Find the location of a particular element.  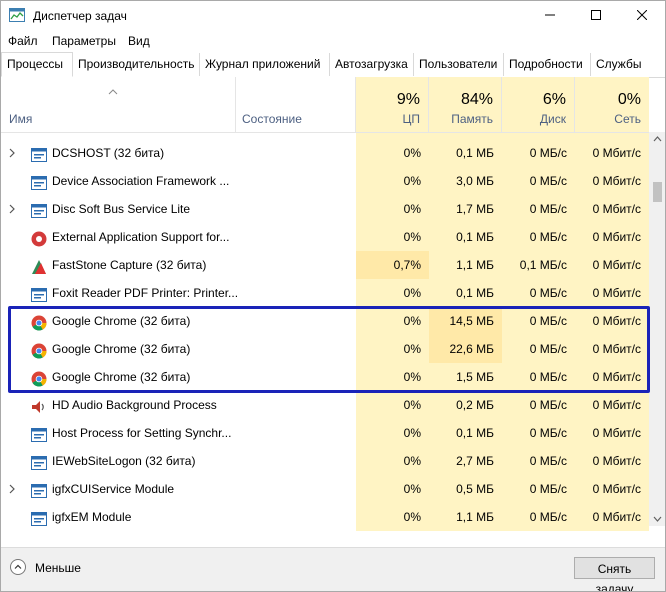

minimize-button is located at coordinates (550, 15).